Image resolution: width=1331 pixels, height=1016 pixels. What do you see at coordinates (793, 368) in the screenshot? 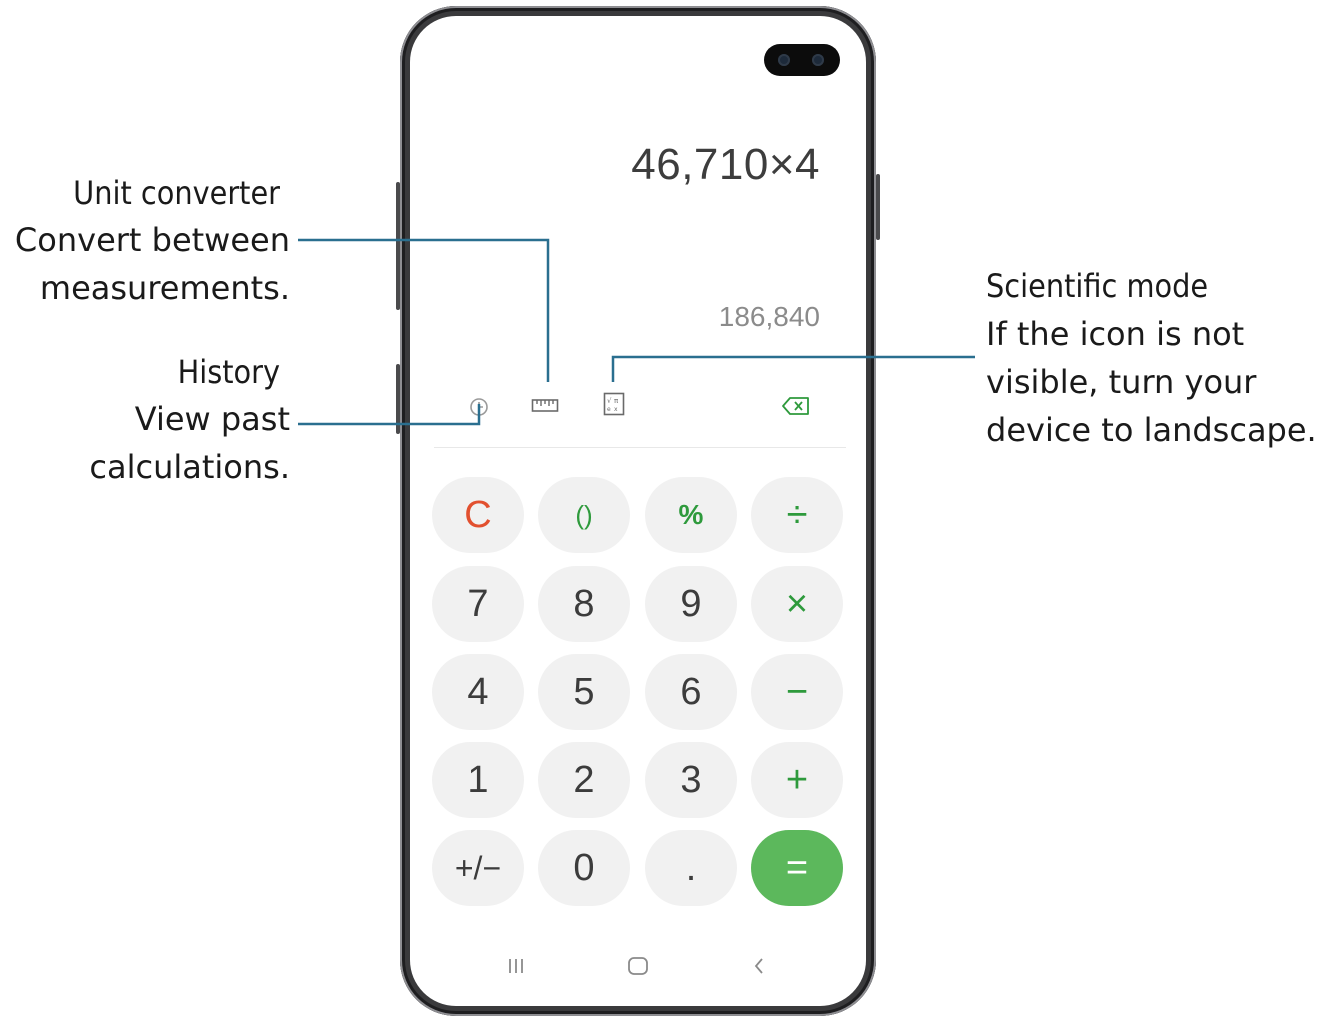
I see `scientific-leader-line` at bounding box center [793, 368].